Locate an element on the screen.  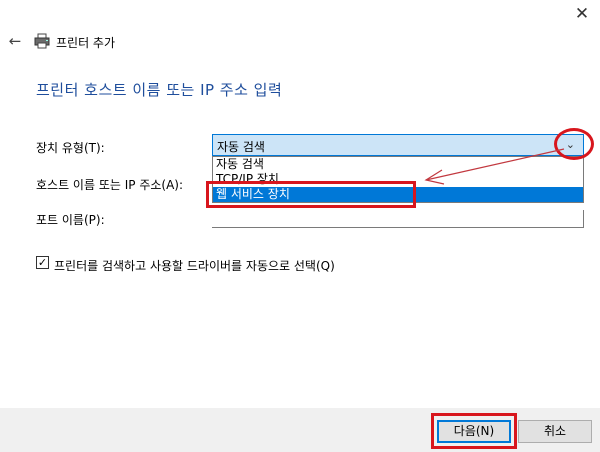
printer-icon is located at coordinates (42, 41).